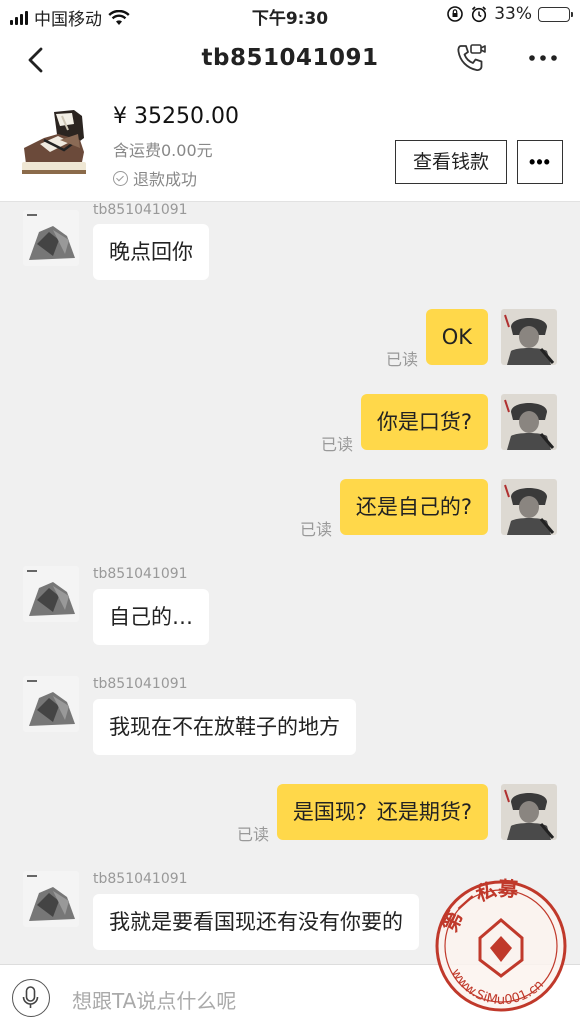 This screenshot has height=1031, width=580. What do you see at coordinates (543, 58) in the screenshot?
I see `more-dots-icon` at bounding box center [543, 58].